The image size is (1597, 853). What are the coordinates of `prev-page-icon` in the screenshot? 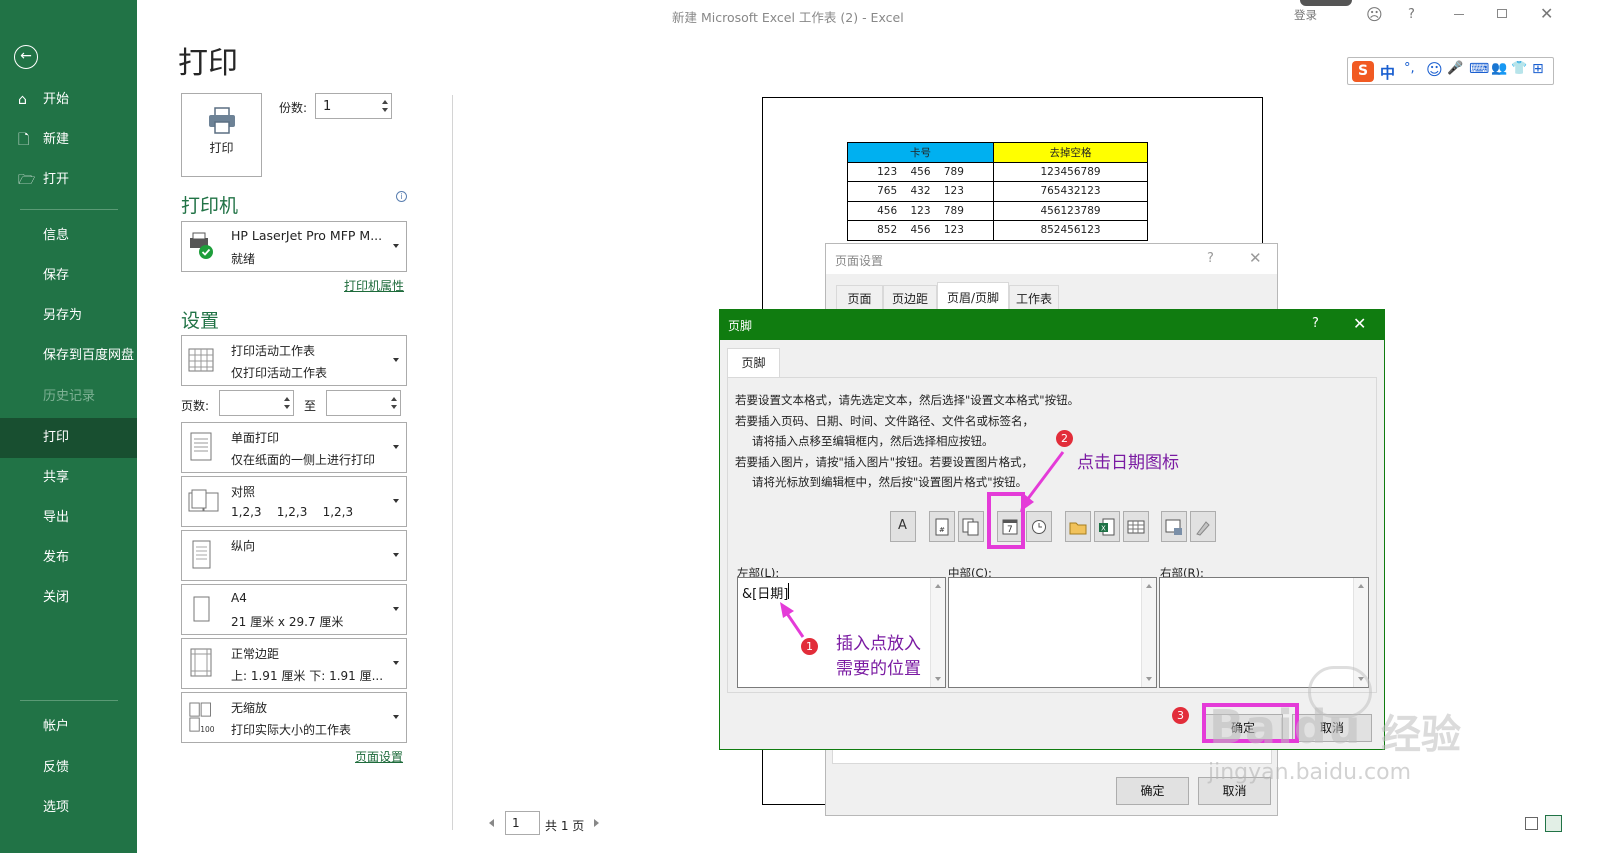 It's located at (491, 823).